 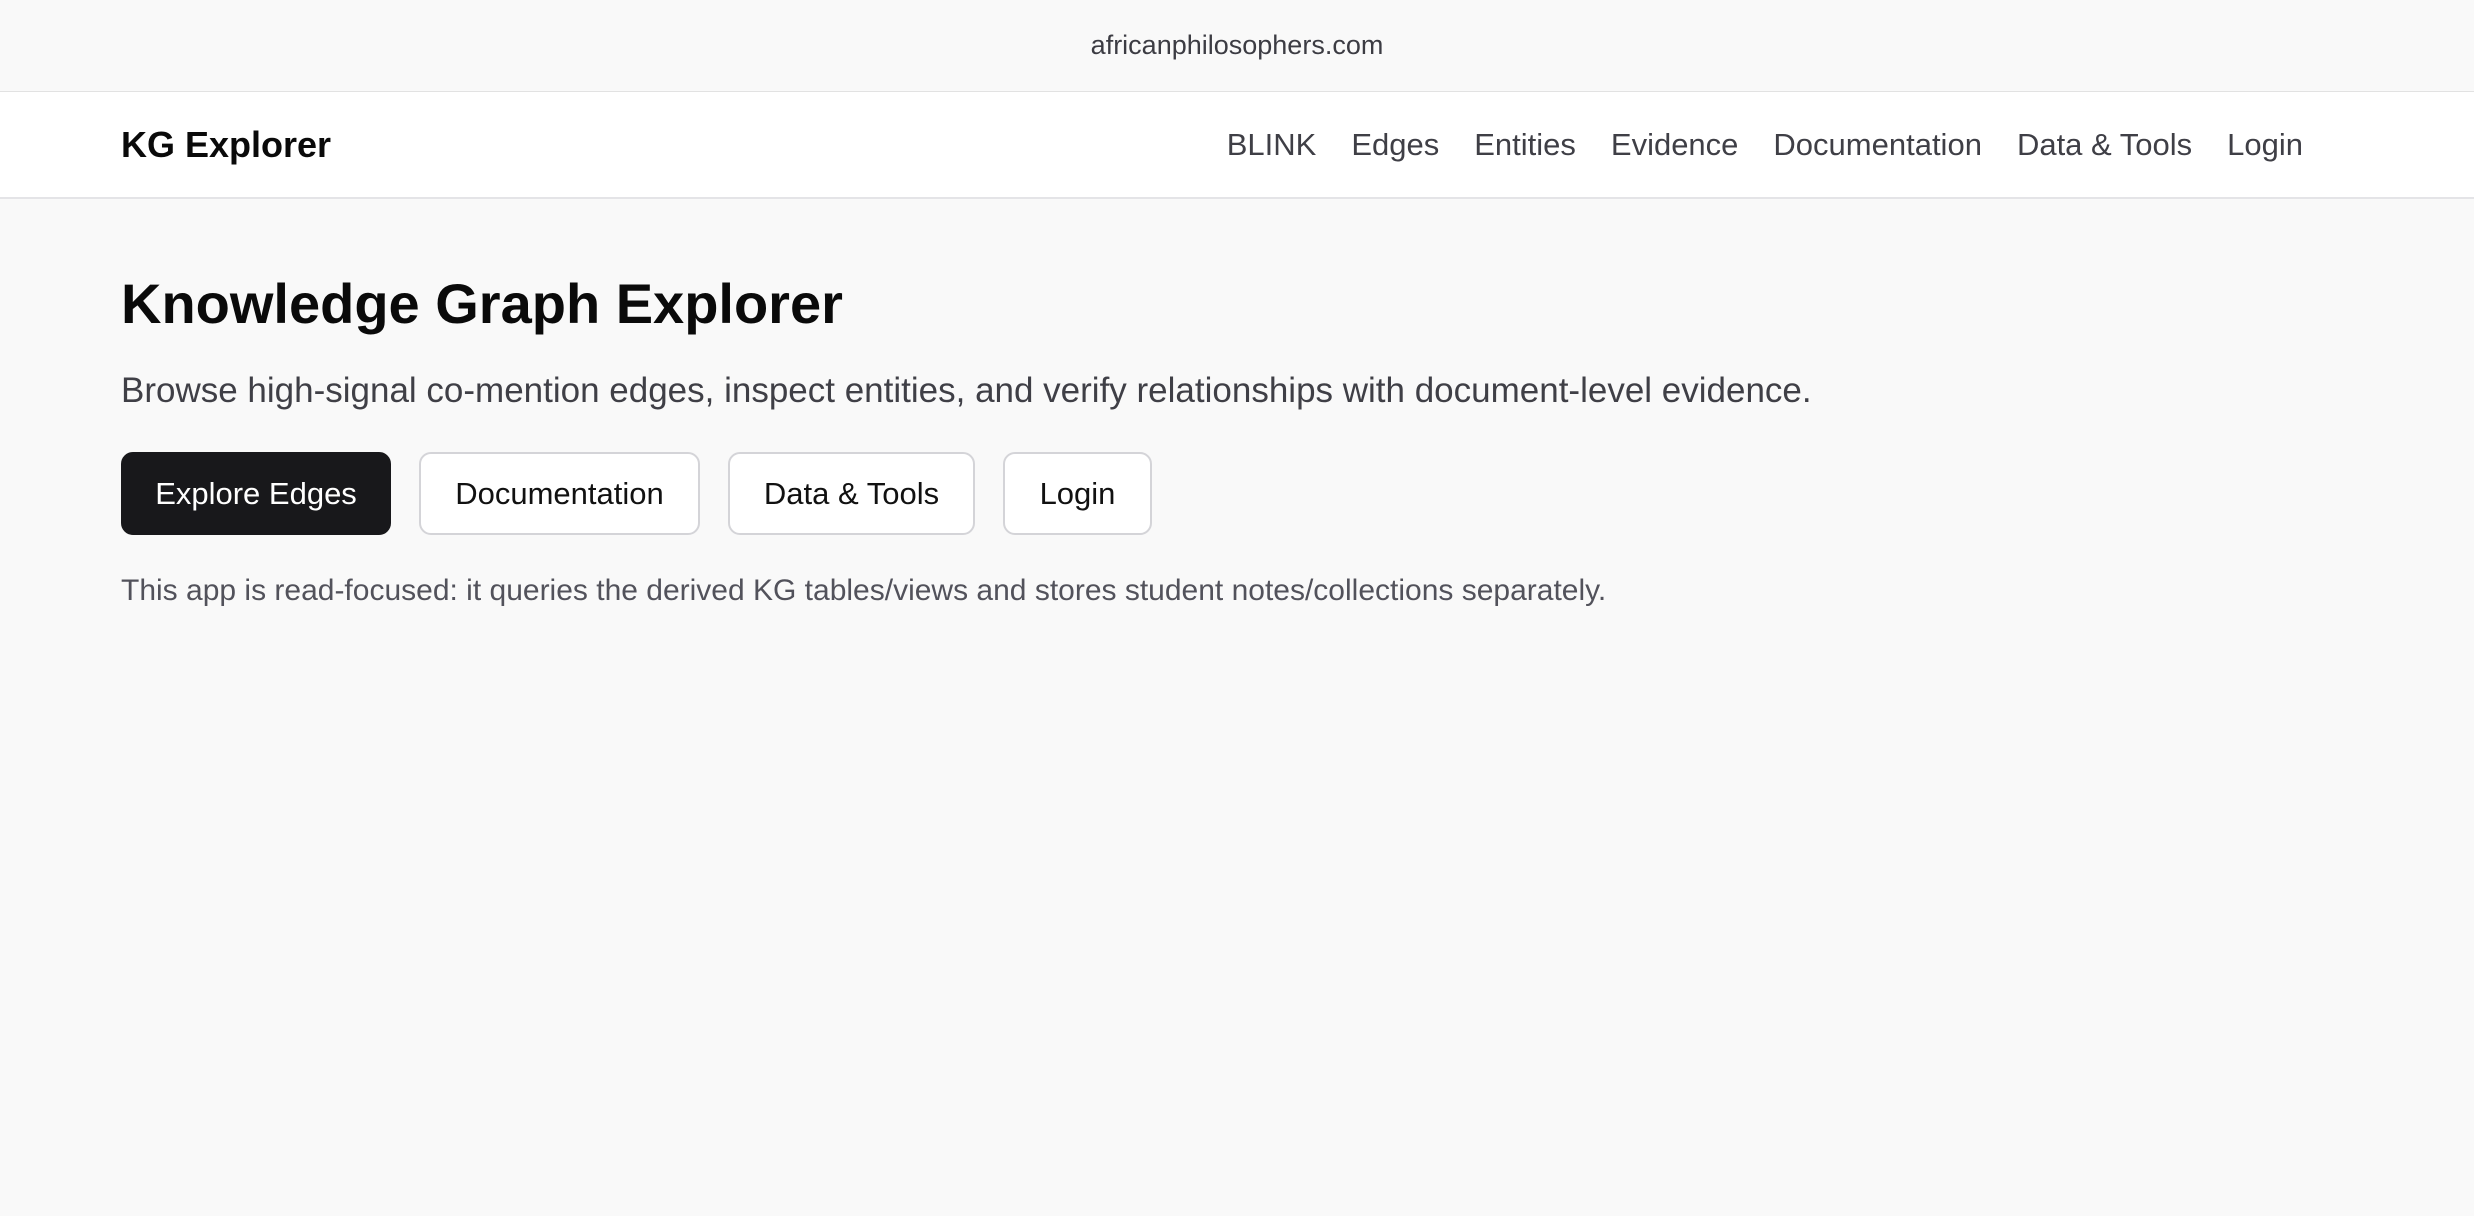 What do you see at coordinates (2265, 145) in the screenshot?
I see `nav-link-login: Login` at bounding box center [2265, 145].